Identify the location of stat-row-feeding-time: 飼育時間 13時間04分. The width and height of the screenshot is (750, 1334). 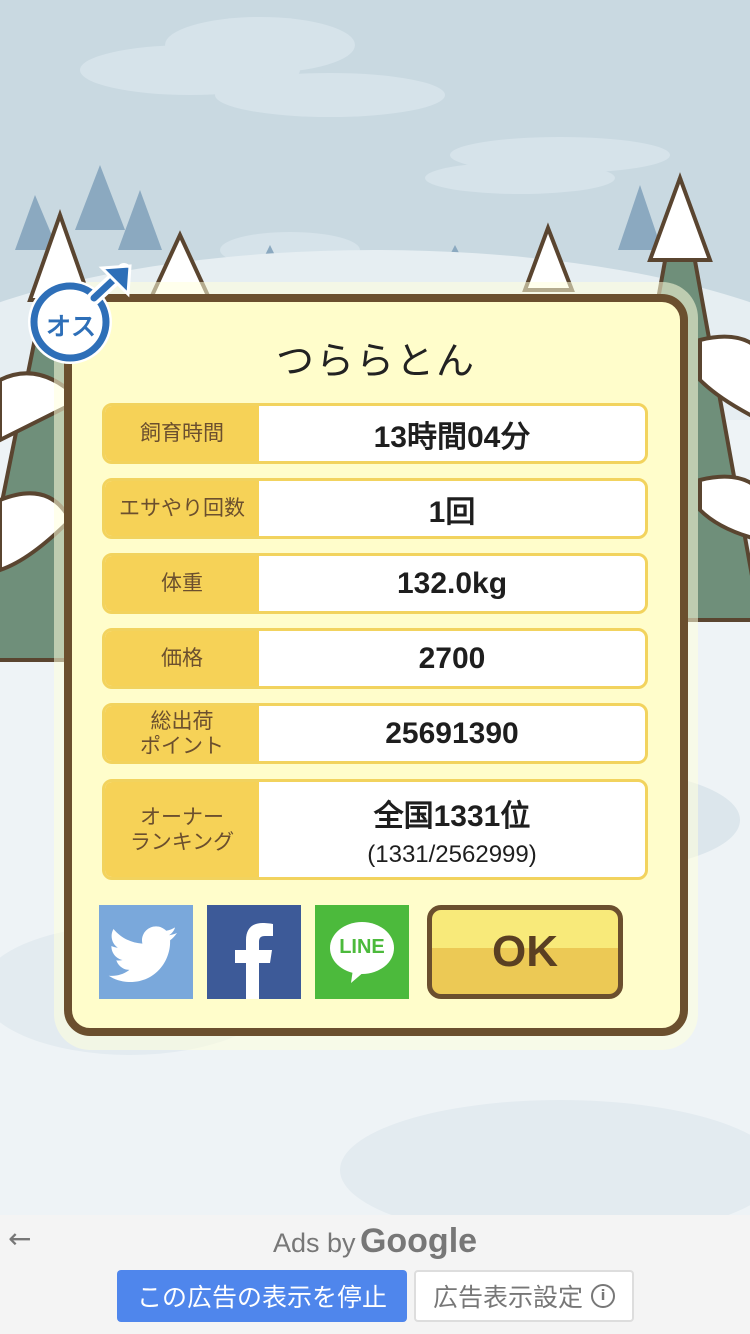
(375, 433).